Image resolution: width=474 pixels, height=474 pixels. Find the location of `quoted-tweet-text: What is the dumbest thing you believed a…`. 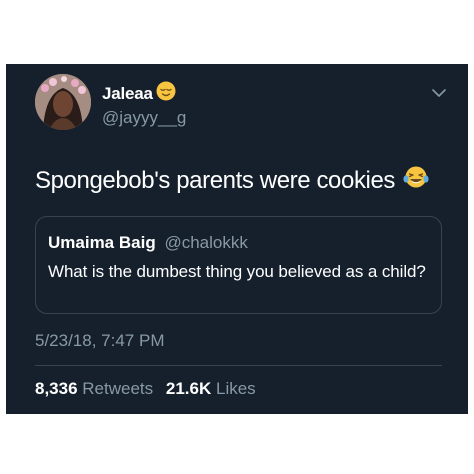

quoted-tweet-text: What is the dumbest thing you believed a… is located at coordinates (237, 271).